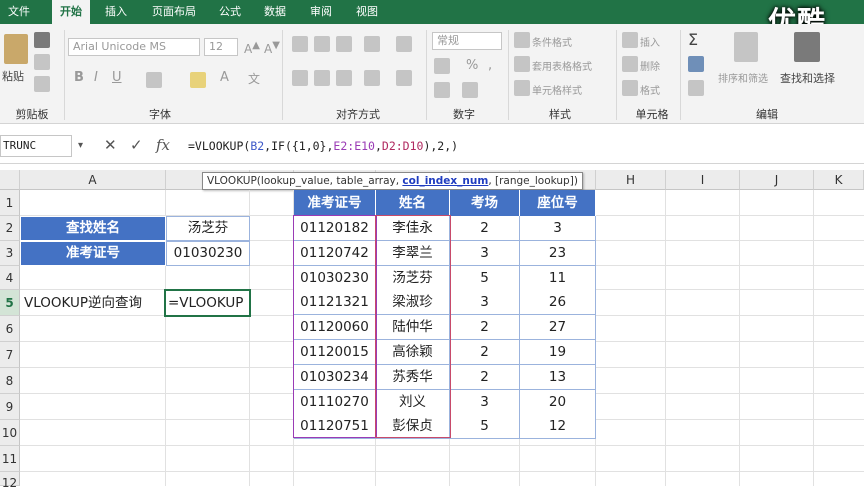 The image size is (864, 494). What do you see at coordinates (42, 62) in the screenshot?
I see `copy-icon` at bounding box center [42, 62].